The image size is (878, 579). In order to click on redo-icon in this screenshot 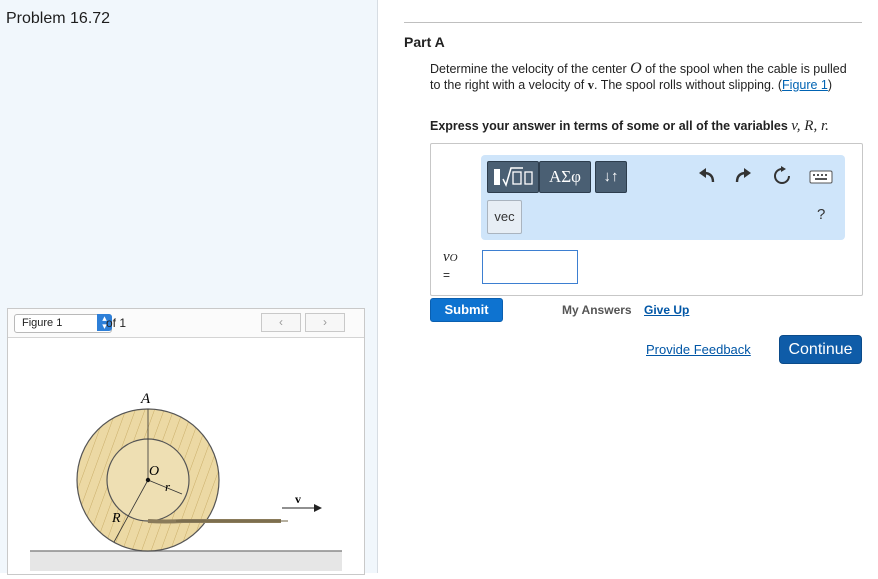, I will do `click(743, 175)`.